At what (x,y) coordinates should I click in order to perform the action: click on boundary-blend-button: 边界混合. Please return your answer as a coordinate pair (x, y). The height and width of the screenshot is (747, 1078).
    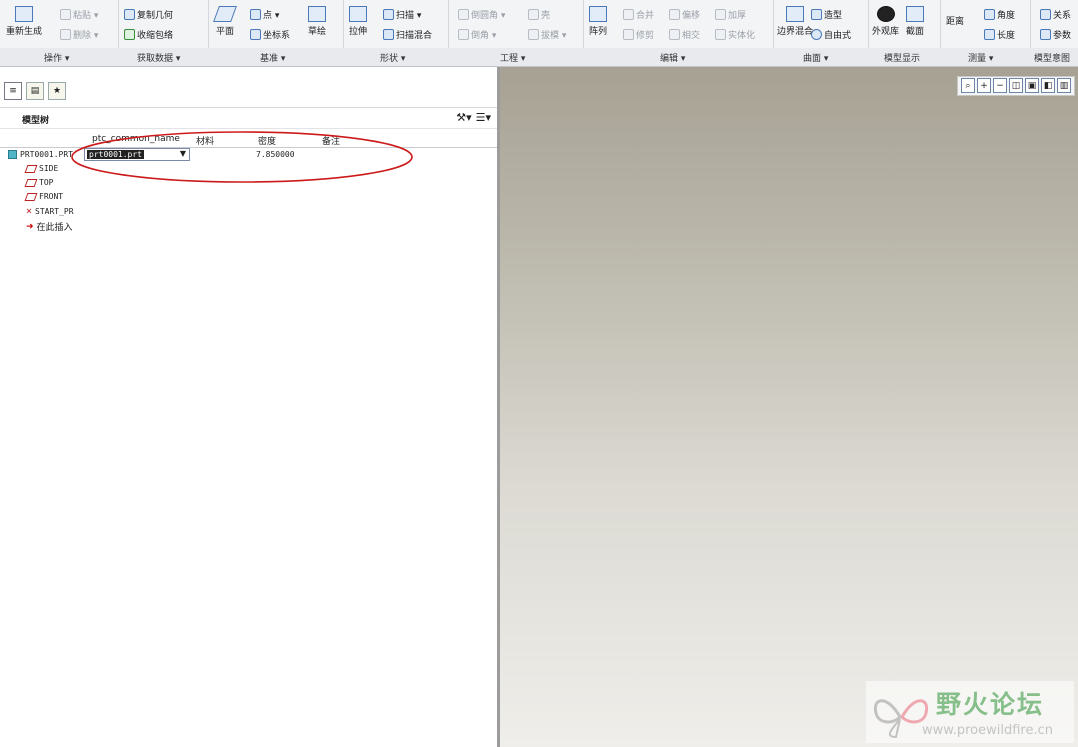
    Looking at the image, I should click on (795, 21).